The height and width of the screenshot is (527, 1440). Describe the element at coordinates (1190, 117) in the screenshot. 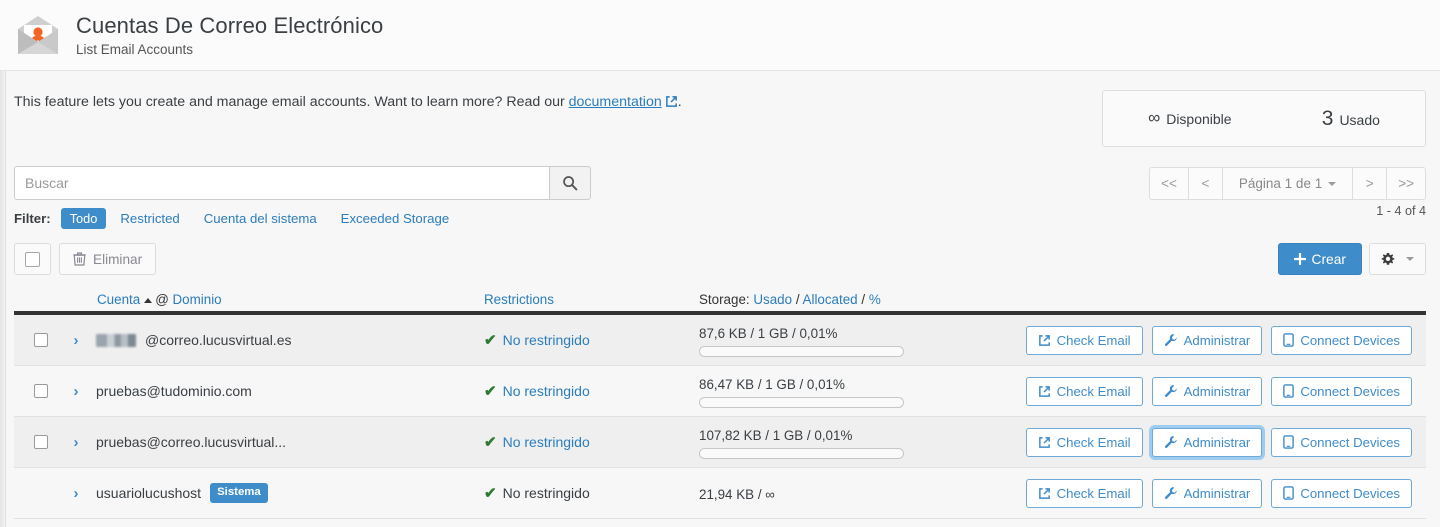

I see `stat-available: ∞ Disponible` at that location.